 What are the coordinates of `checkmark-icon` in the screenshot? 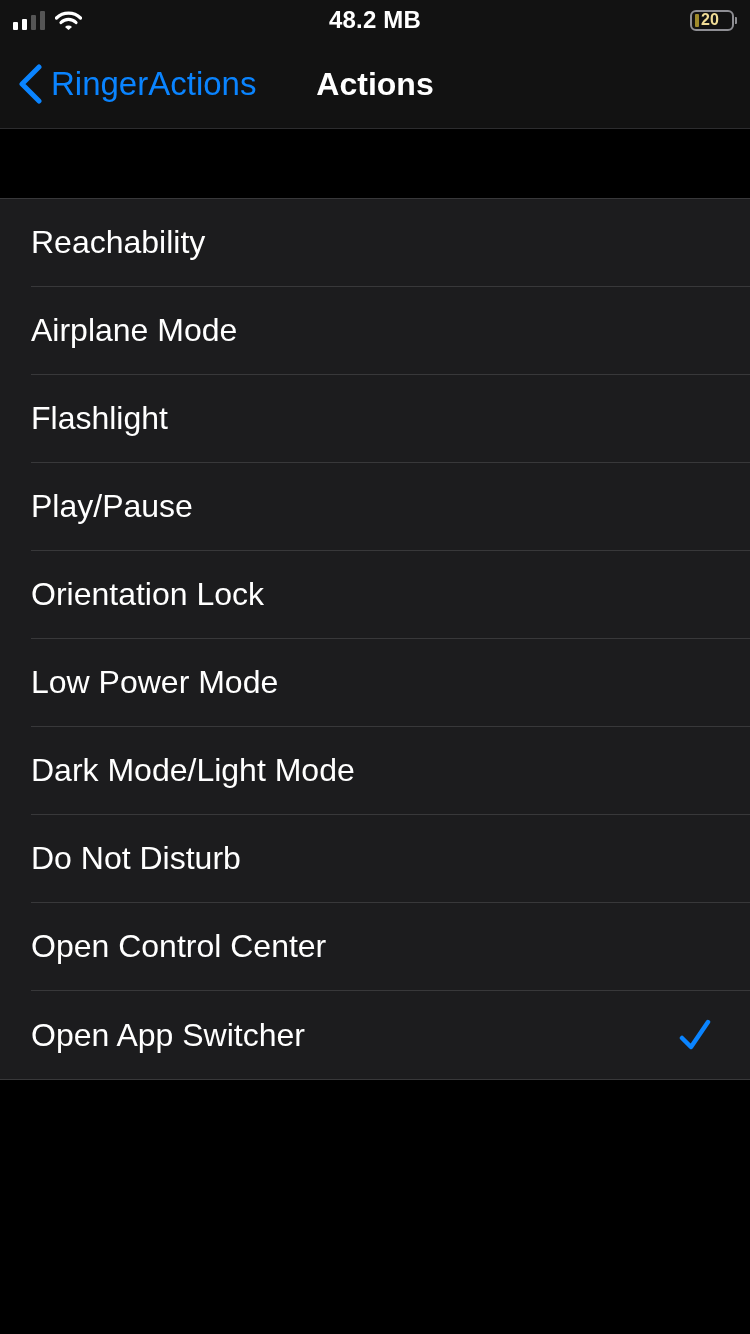 It's located at (695, 1035).